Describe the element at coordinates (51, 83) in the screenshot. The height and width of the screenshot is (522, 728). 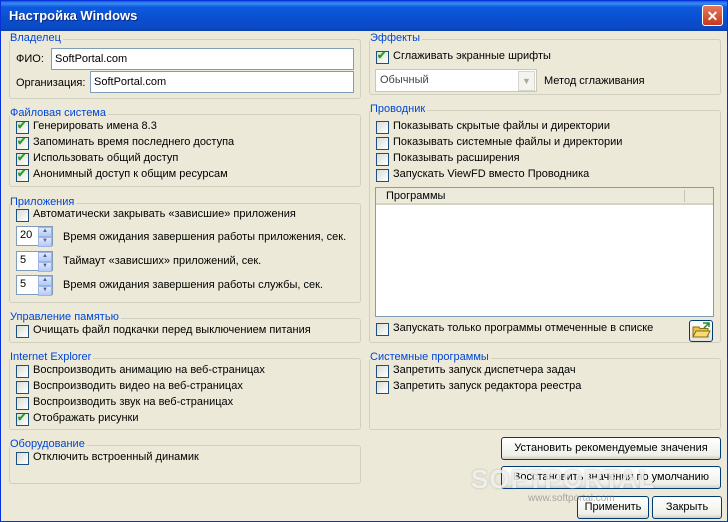
I see `org-label: Организация:` at that location.